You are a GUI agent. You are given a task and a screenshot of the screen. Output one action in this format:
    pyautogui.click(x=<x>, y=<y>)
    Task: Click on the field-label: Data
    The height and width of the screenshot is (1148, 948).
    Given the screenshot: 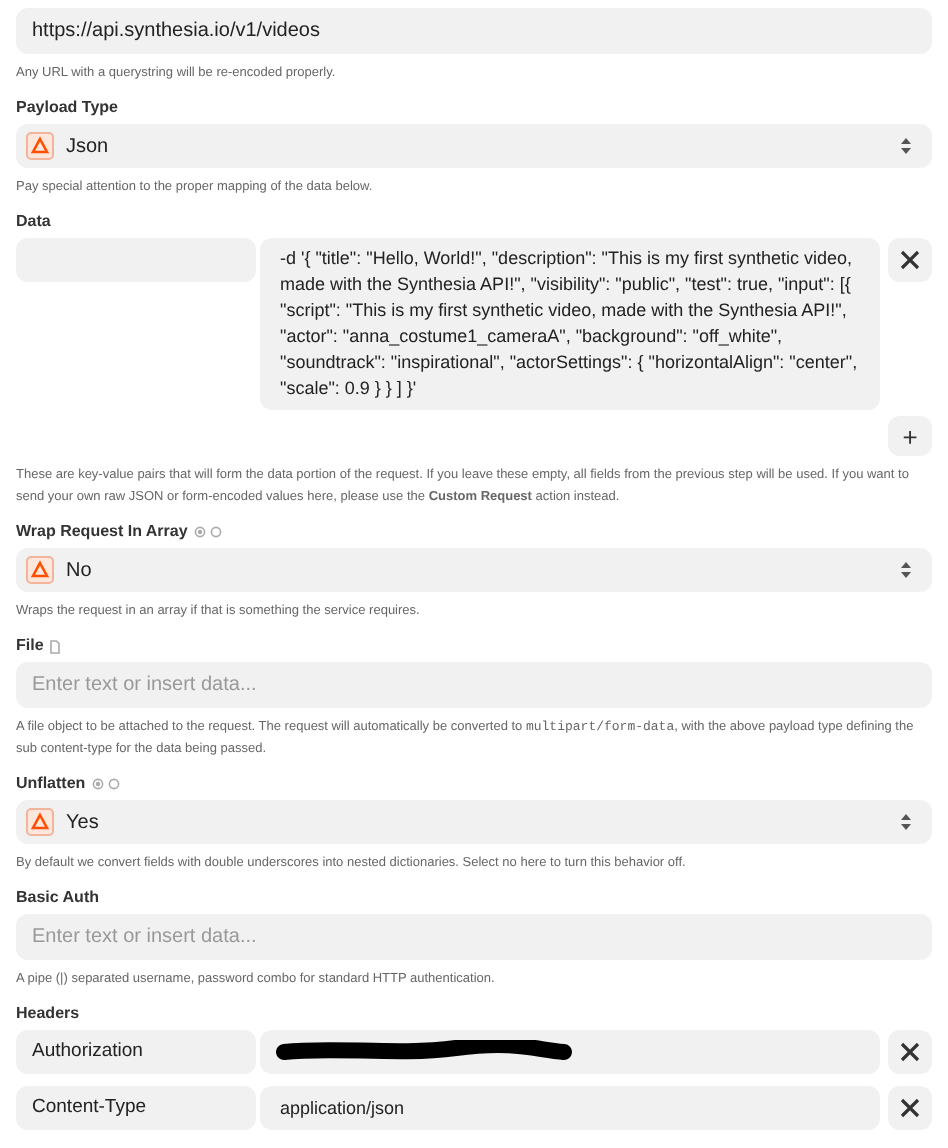 What is the action you would take?
    pyautogui.click(x=33, y=222)
    